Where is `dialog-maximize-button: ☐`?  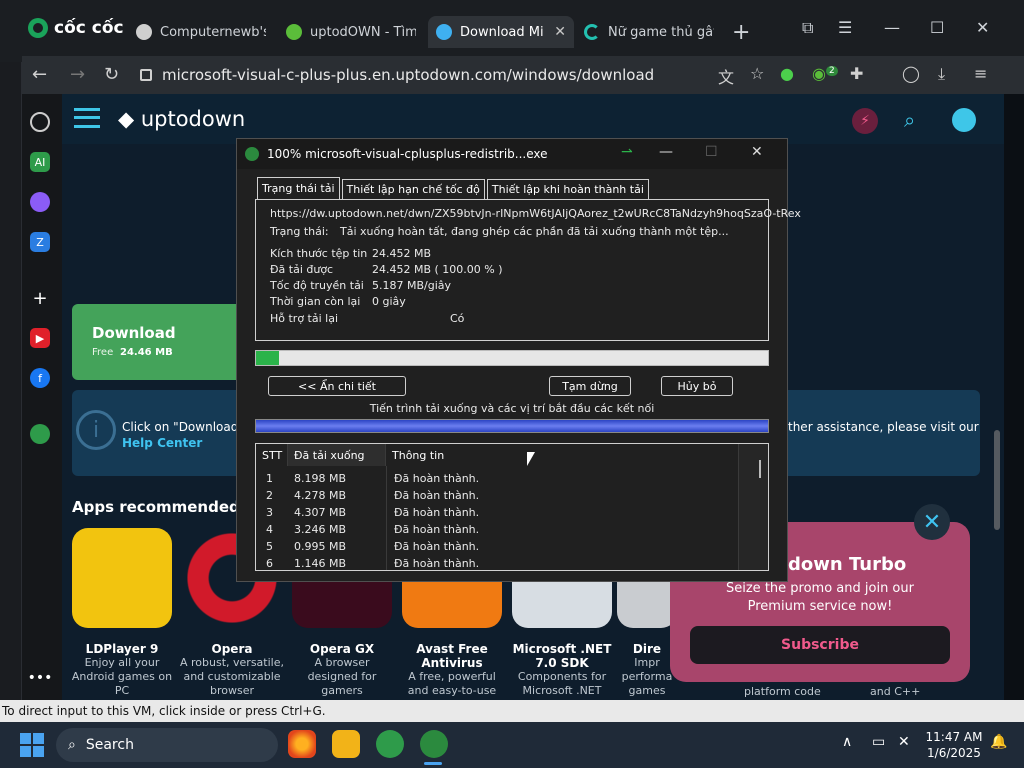 dialog-maximize-button: ☐ is located at coordinates (711, 152).